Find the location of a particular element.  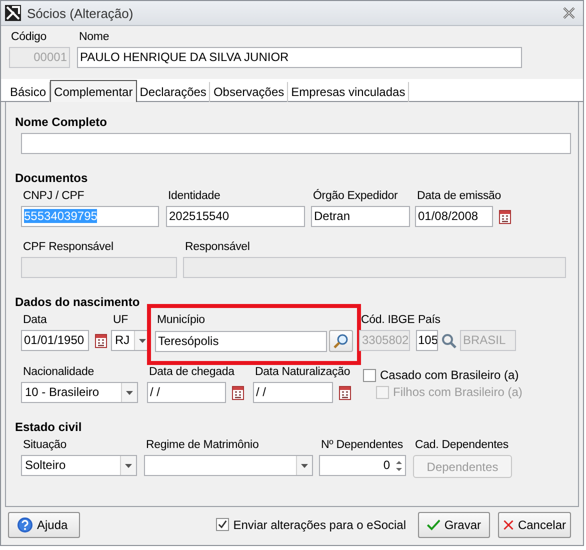

field-label: CNPJ / CPF is located at coordinates (53, 196).